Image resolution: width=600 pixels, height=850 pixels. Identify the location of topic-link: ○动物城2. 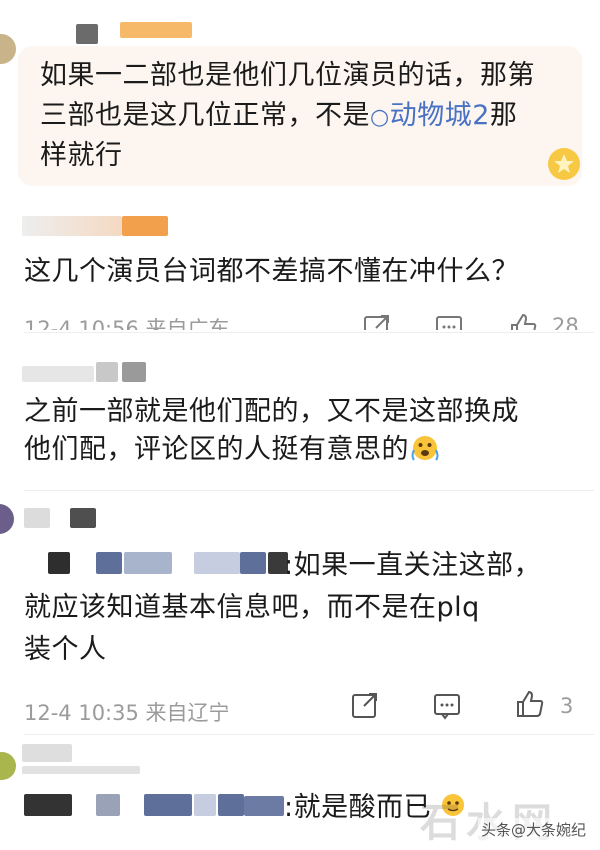
(430, 115).